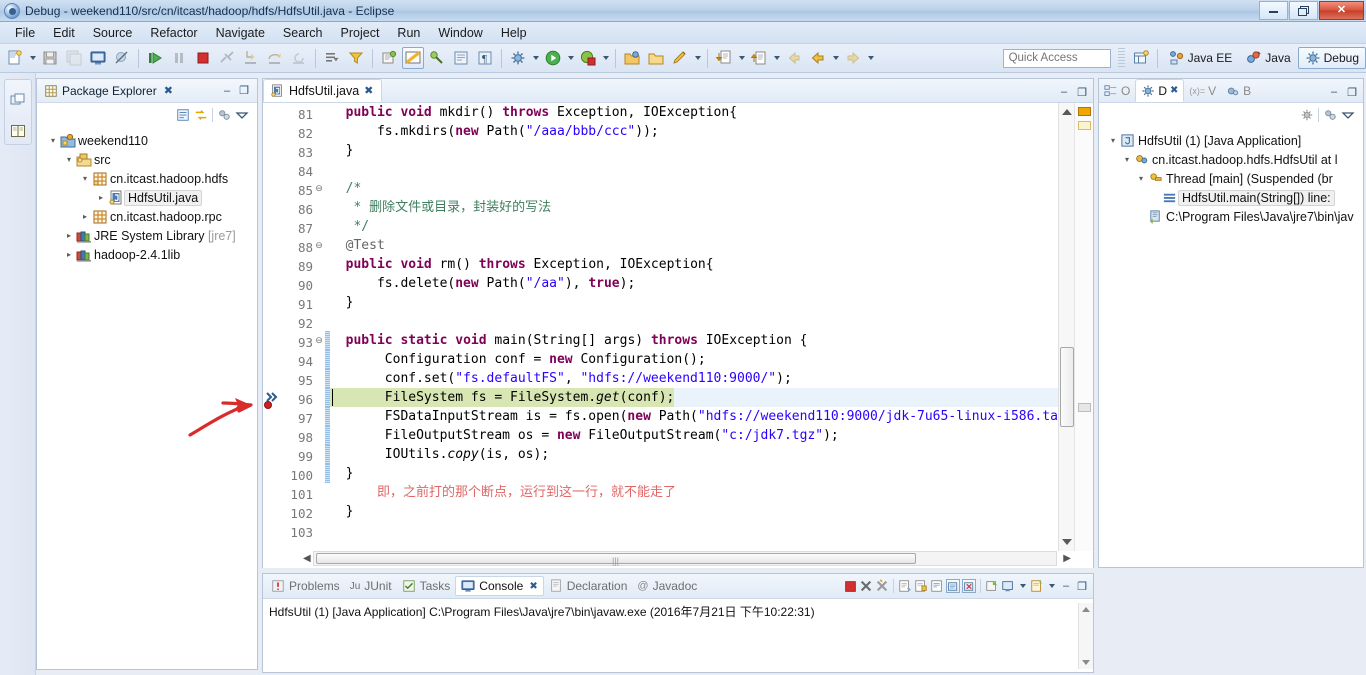 The width and height of the screenshot is (1366, 675). I want to click on menu-source: Source, so click(113, 33).